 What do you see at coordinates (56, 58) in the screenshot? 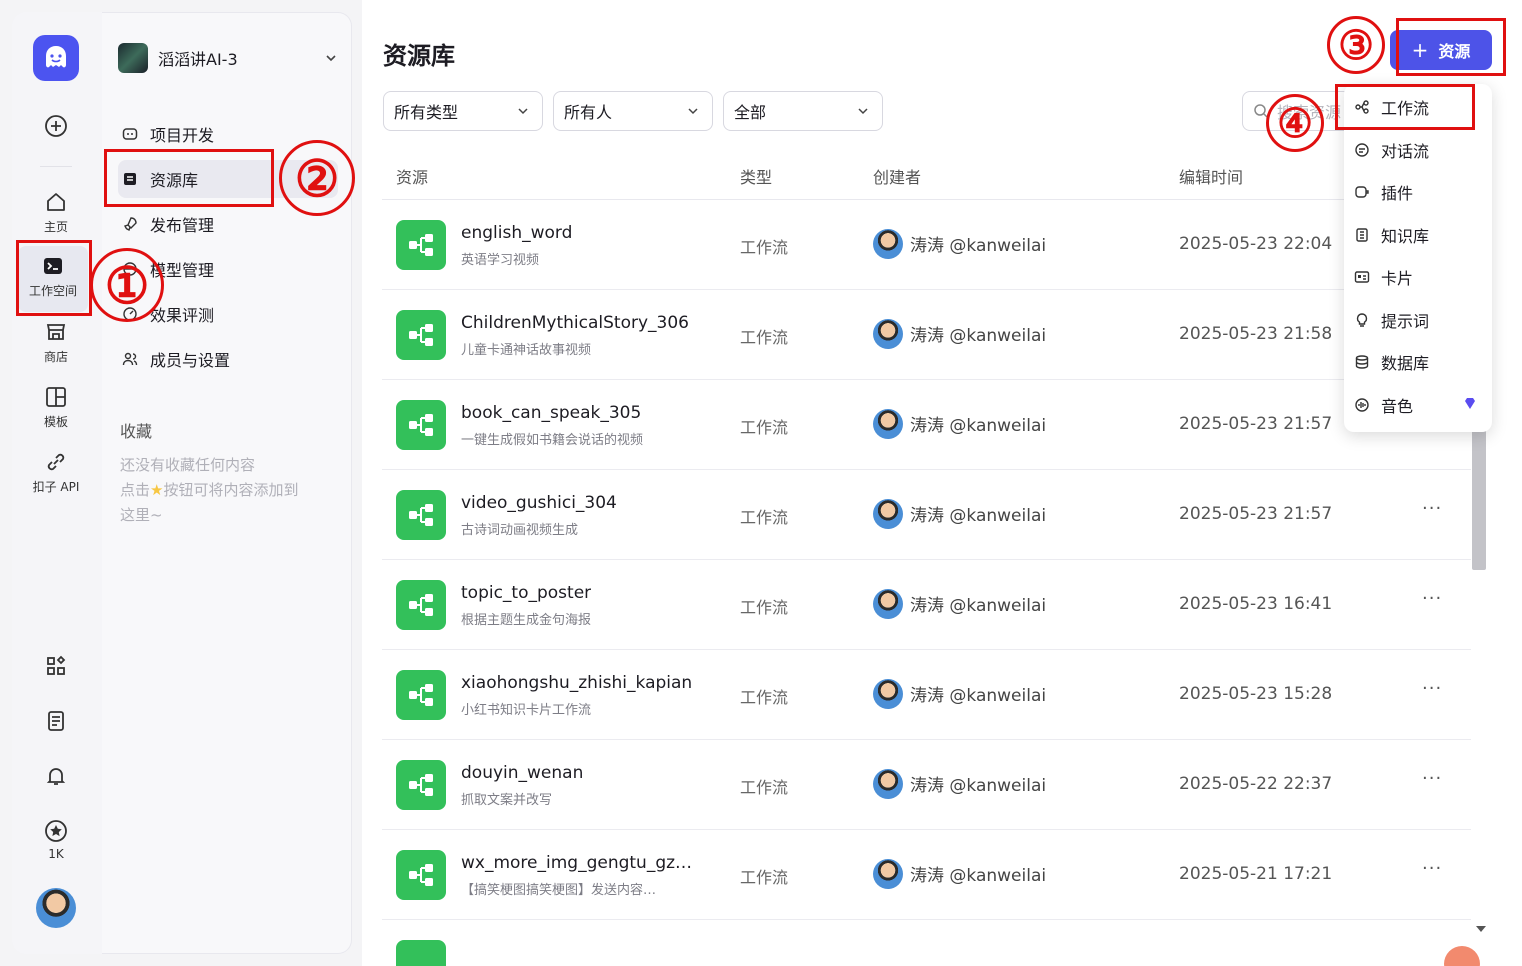
I see `coze-logo` at bounding box center [56, 58].